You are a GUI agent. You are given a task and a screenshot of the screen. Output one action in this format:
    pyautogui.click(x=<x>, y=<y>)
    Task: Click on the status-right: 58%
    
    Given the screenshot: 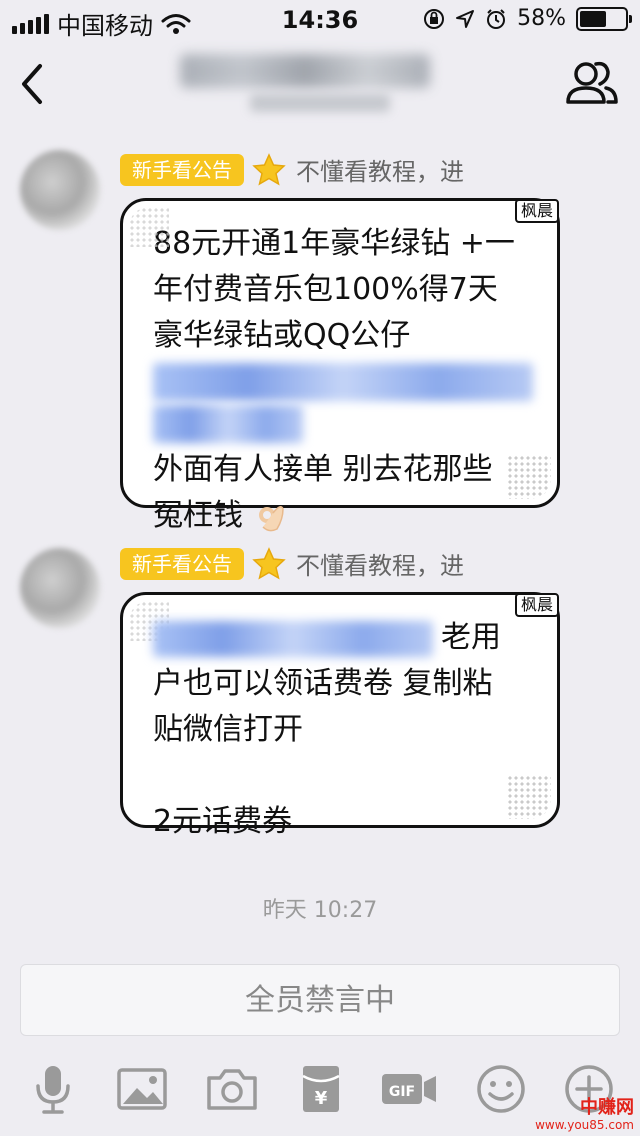 What is the action you would take?
    pyautogui.click(x=527, y=18)
    